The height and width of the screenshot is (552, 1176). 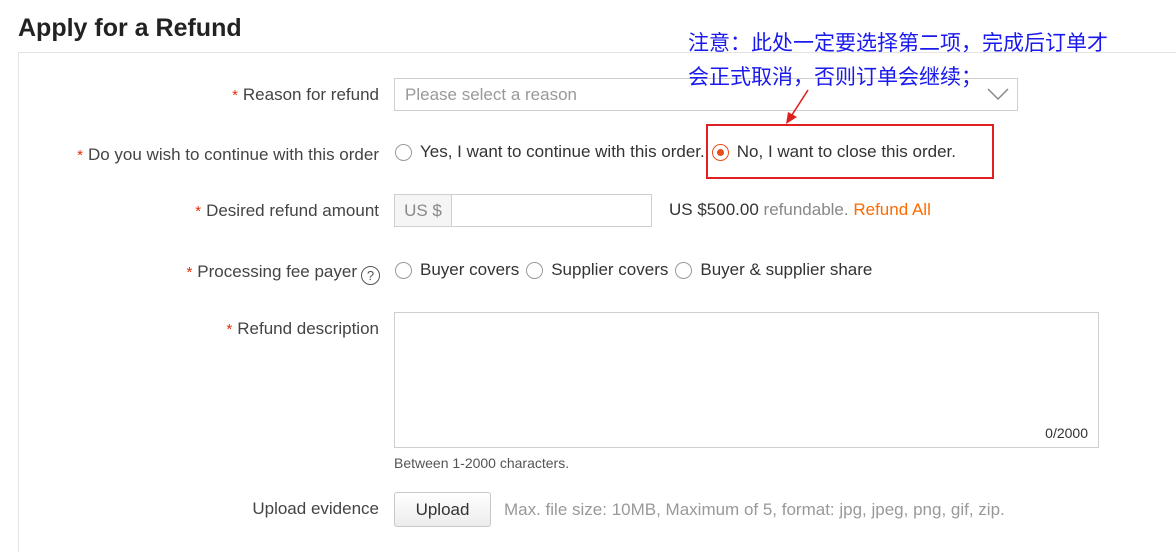 What do you see at coordinates (403, 270) in the screenshot?
I see `radio-buyer-covers` at bounding box center [403, 270].